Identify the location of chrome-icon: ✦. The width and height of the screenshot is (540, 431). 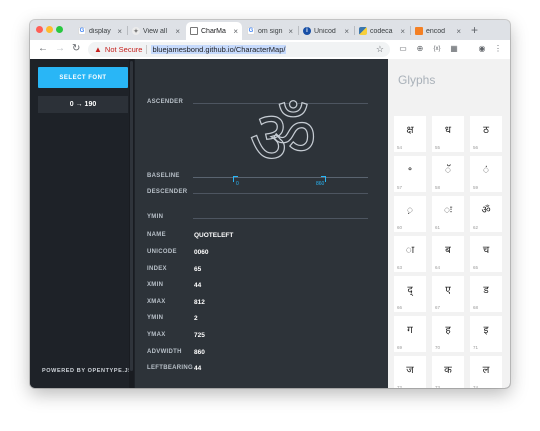
(136, 31).